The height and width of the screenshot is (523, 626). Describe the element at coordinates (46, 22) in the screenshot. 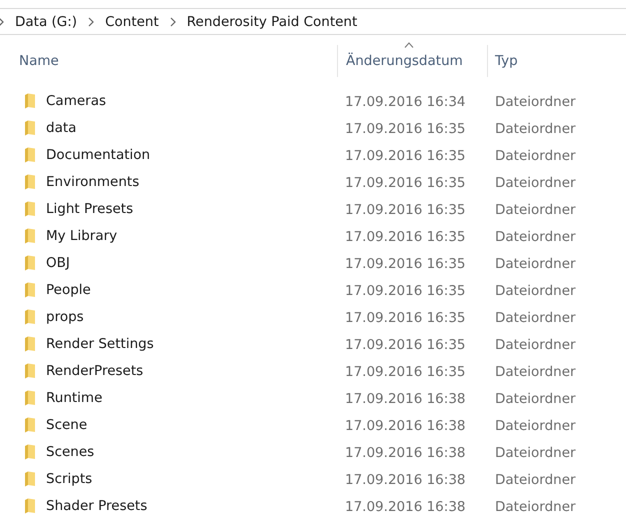

I see `breadcrumb-item: Data (G:)` at that location.